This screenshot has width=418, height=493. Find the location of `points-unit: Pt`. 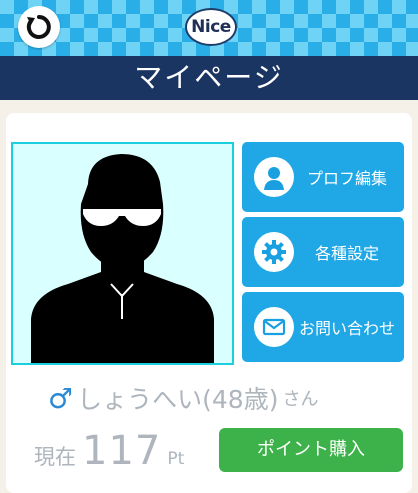

points-unit: Pt is located at coordinates (176, 459).